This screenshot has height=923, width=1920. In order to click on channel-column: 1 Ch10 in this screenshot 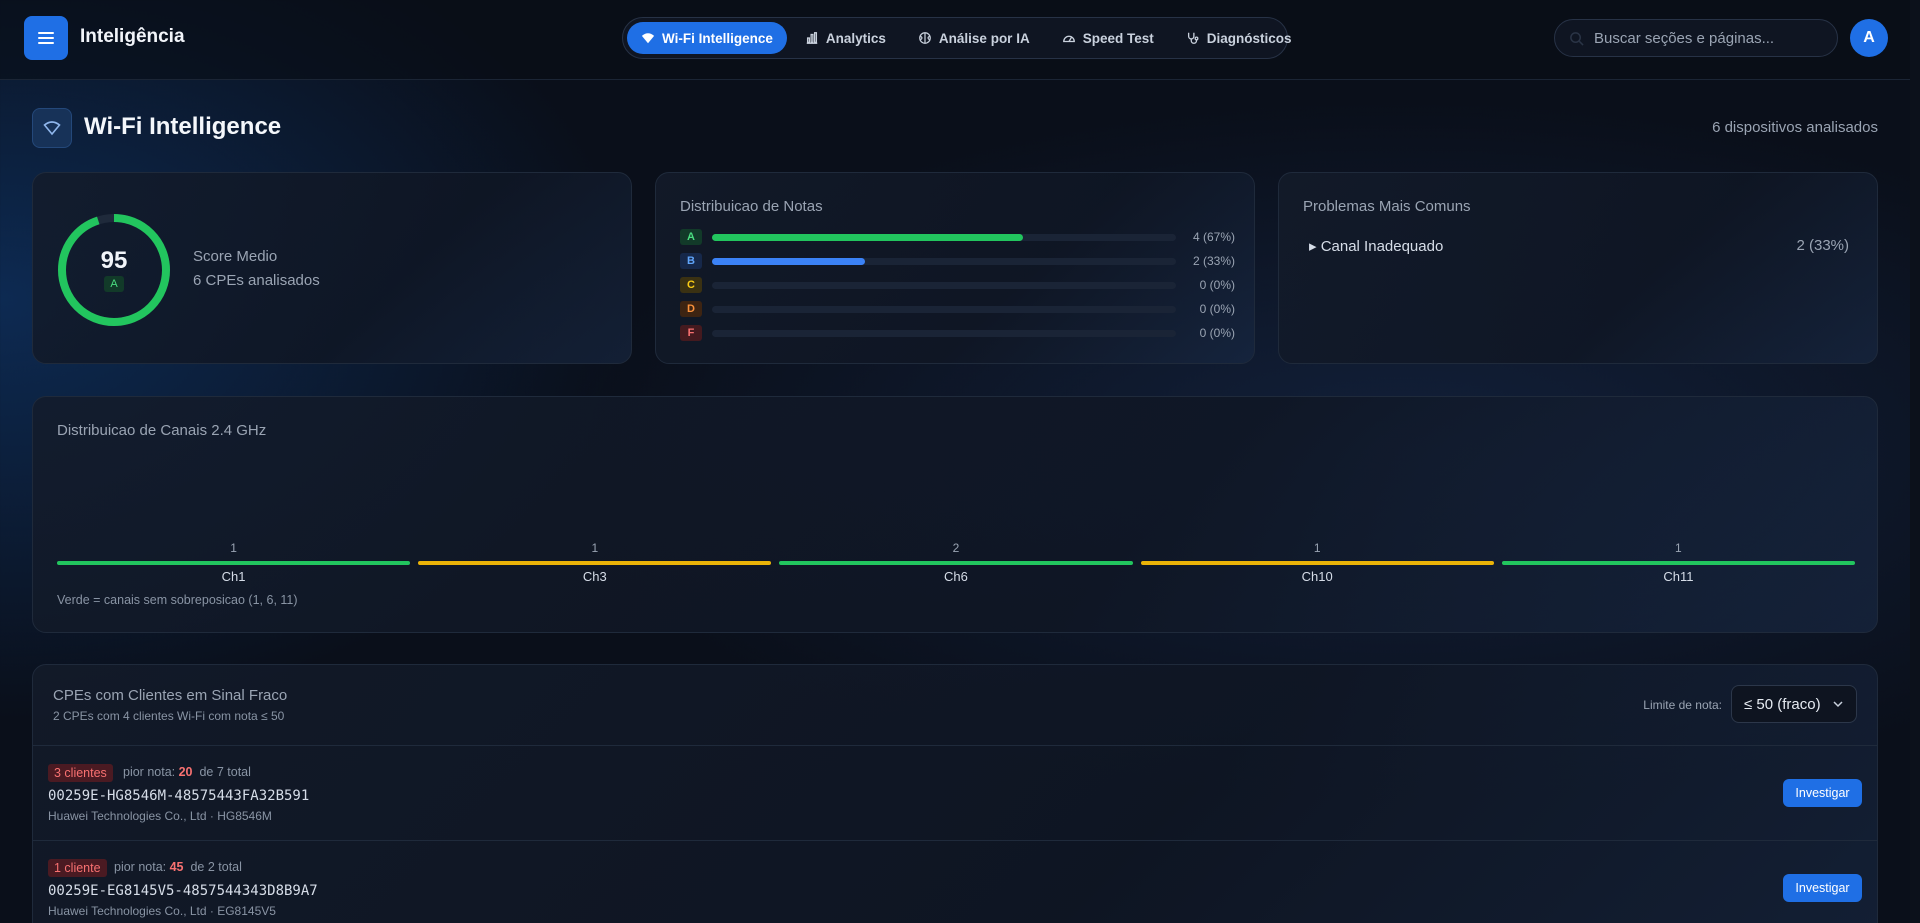, I will do `click(1317, 515)`.